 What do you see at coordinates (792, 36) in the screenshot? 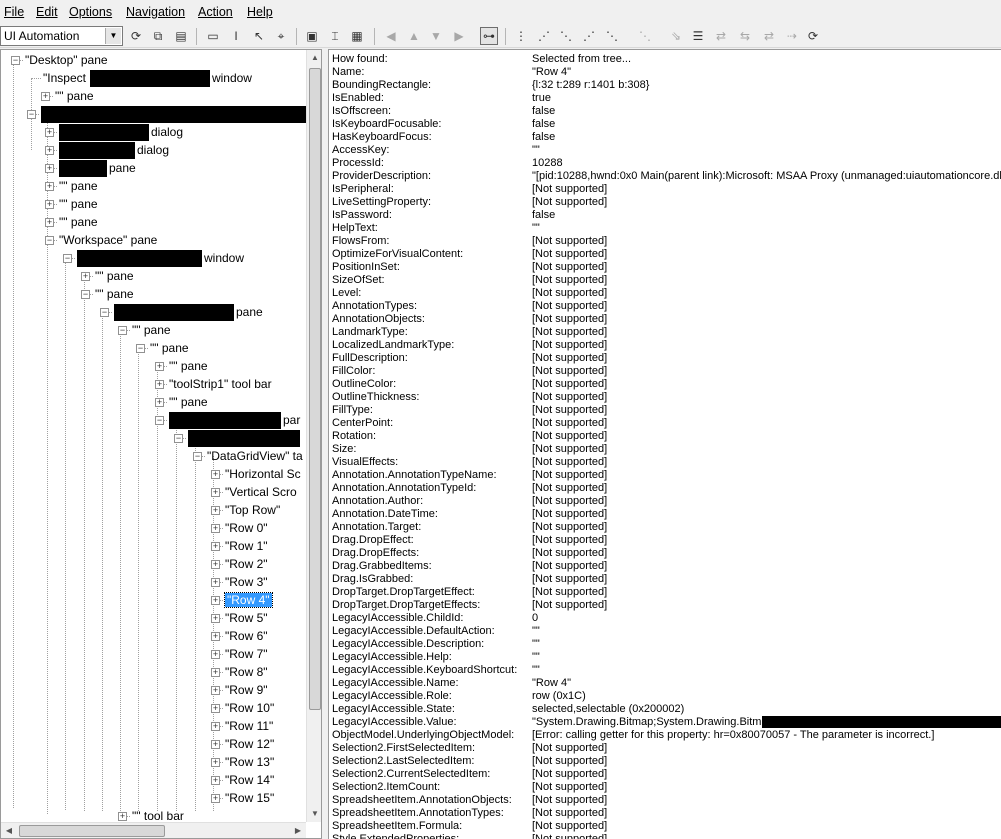
I see `action-disabled-icon-5: ⇢` at bounding box center [792, 36].